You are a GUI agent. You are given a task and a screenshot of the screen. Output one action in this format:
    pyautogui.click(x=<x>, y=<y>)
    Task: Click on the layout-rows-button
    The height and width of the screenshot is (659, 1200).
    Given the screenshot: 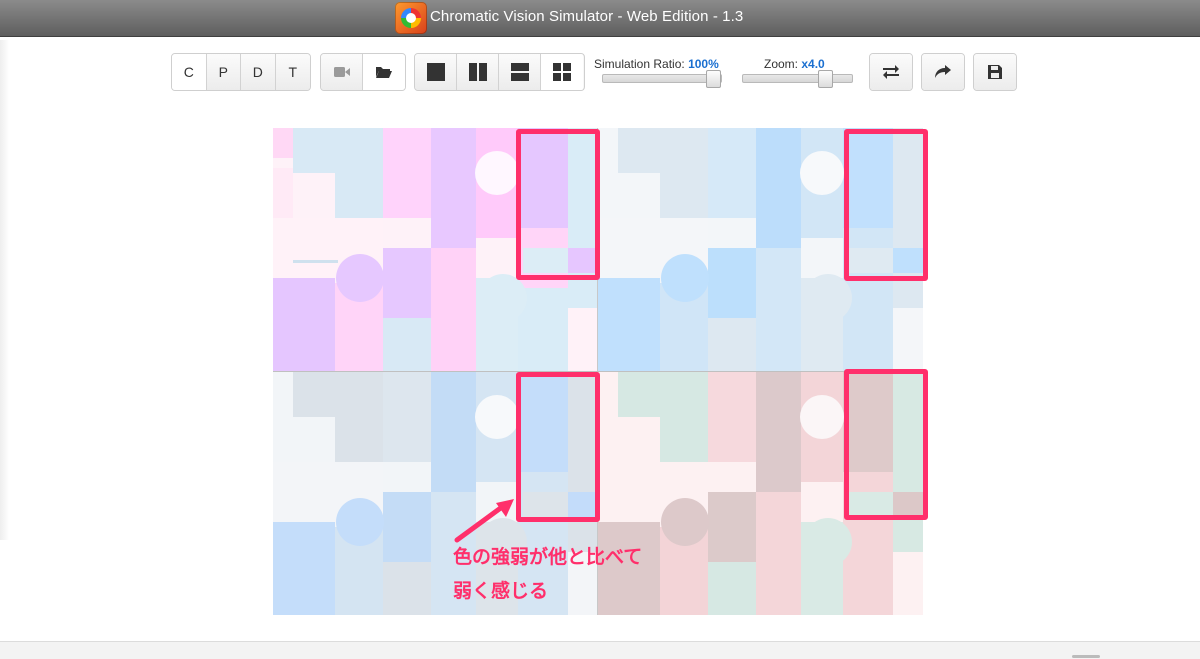 What is the action you would take?
    pyautogui.click(x=520, y=72)
    